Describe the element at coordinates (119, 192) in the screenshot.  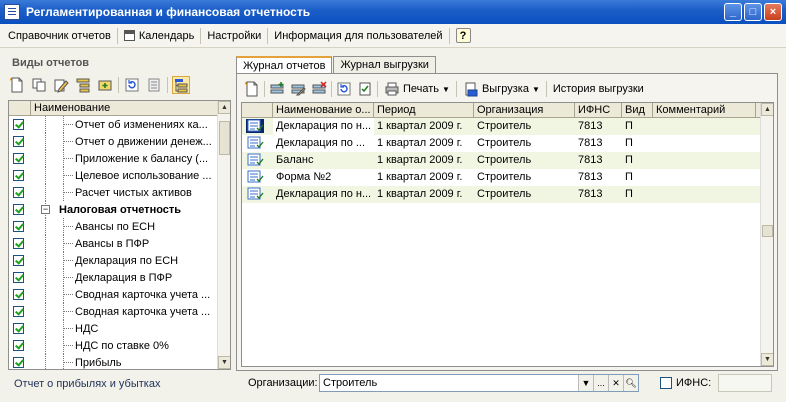
I see `tree-item: Расчет чистых активов` at that location.